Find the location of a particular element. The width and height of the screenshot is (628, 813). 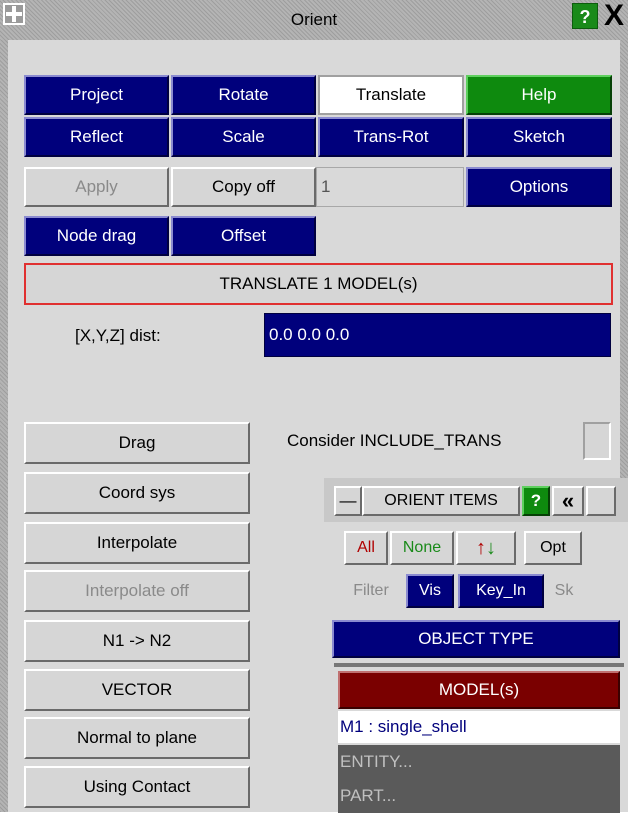

orient-items-title: ORIENT ITEMS is located at coordinates (441, 501).